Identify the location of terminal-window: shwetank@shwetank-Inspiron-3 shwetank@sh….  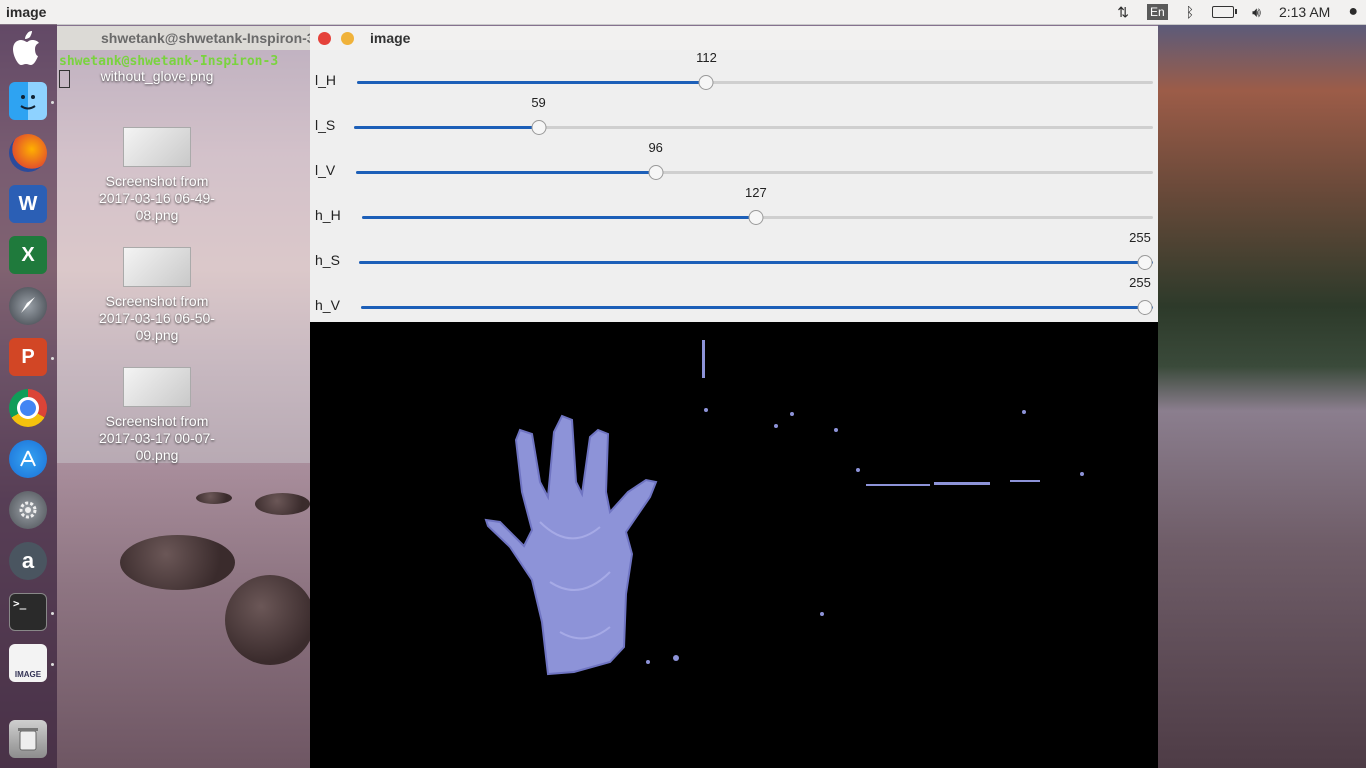
(183, 244).